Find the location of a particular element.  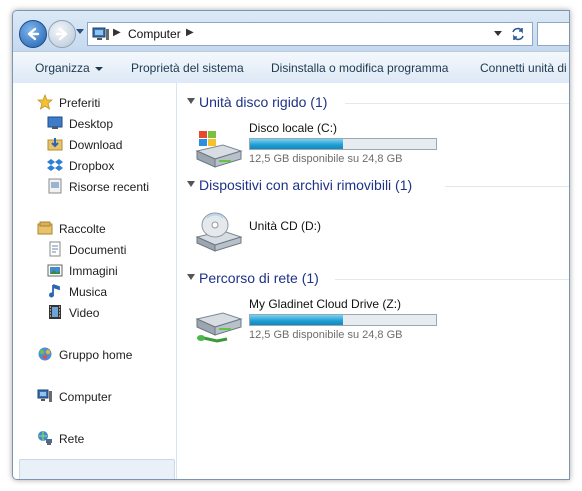

back-arrow-icon is located at coordinates (33, 34).